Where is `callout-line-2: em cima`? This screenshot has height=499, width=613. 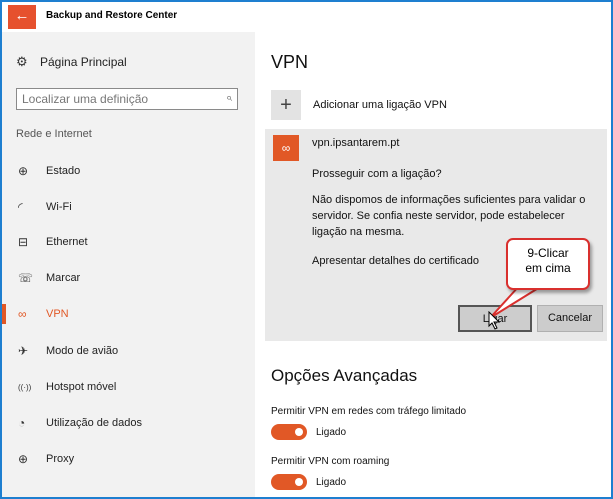
callout-line-2: em cima is located at coordinates (548, 268).